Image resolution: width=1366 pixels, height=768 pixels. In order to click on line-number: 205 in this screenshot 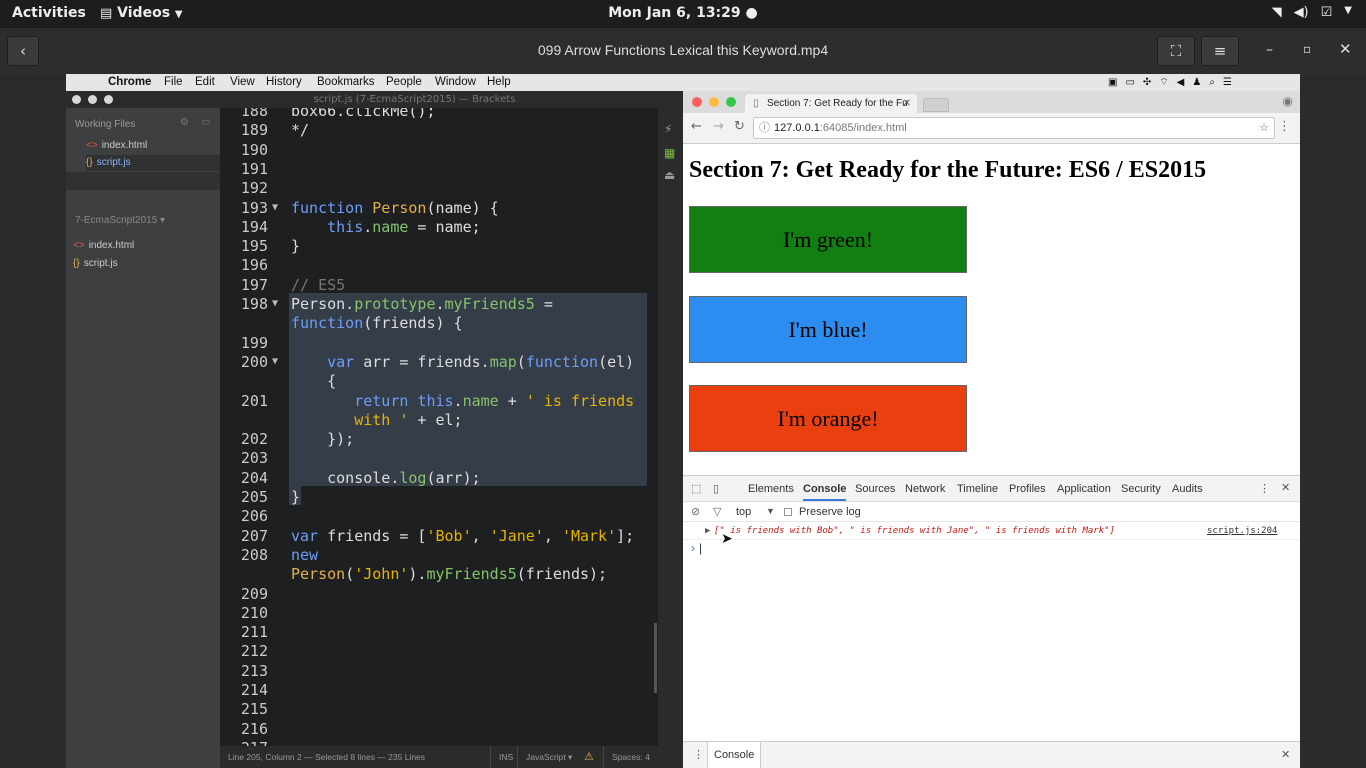, I will do `click(254, 497)`.